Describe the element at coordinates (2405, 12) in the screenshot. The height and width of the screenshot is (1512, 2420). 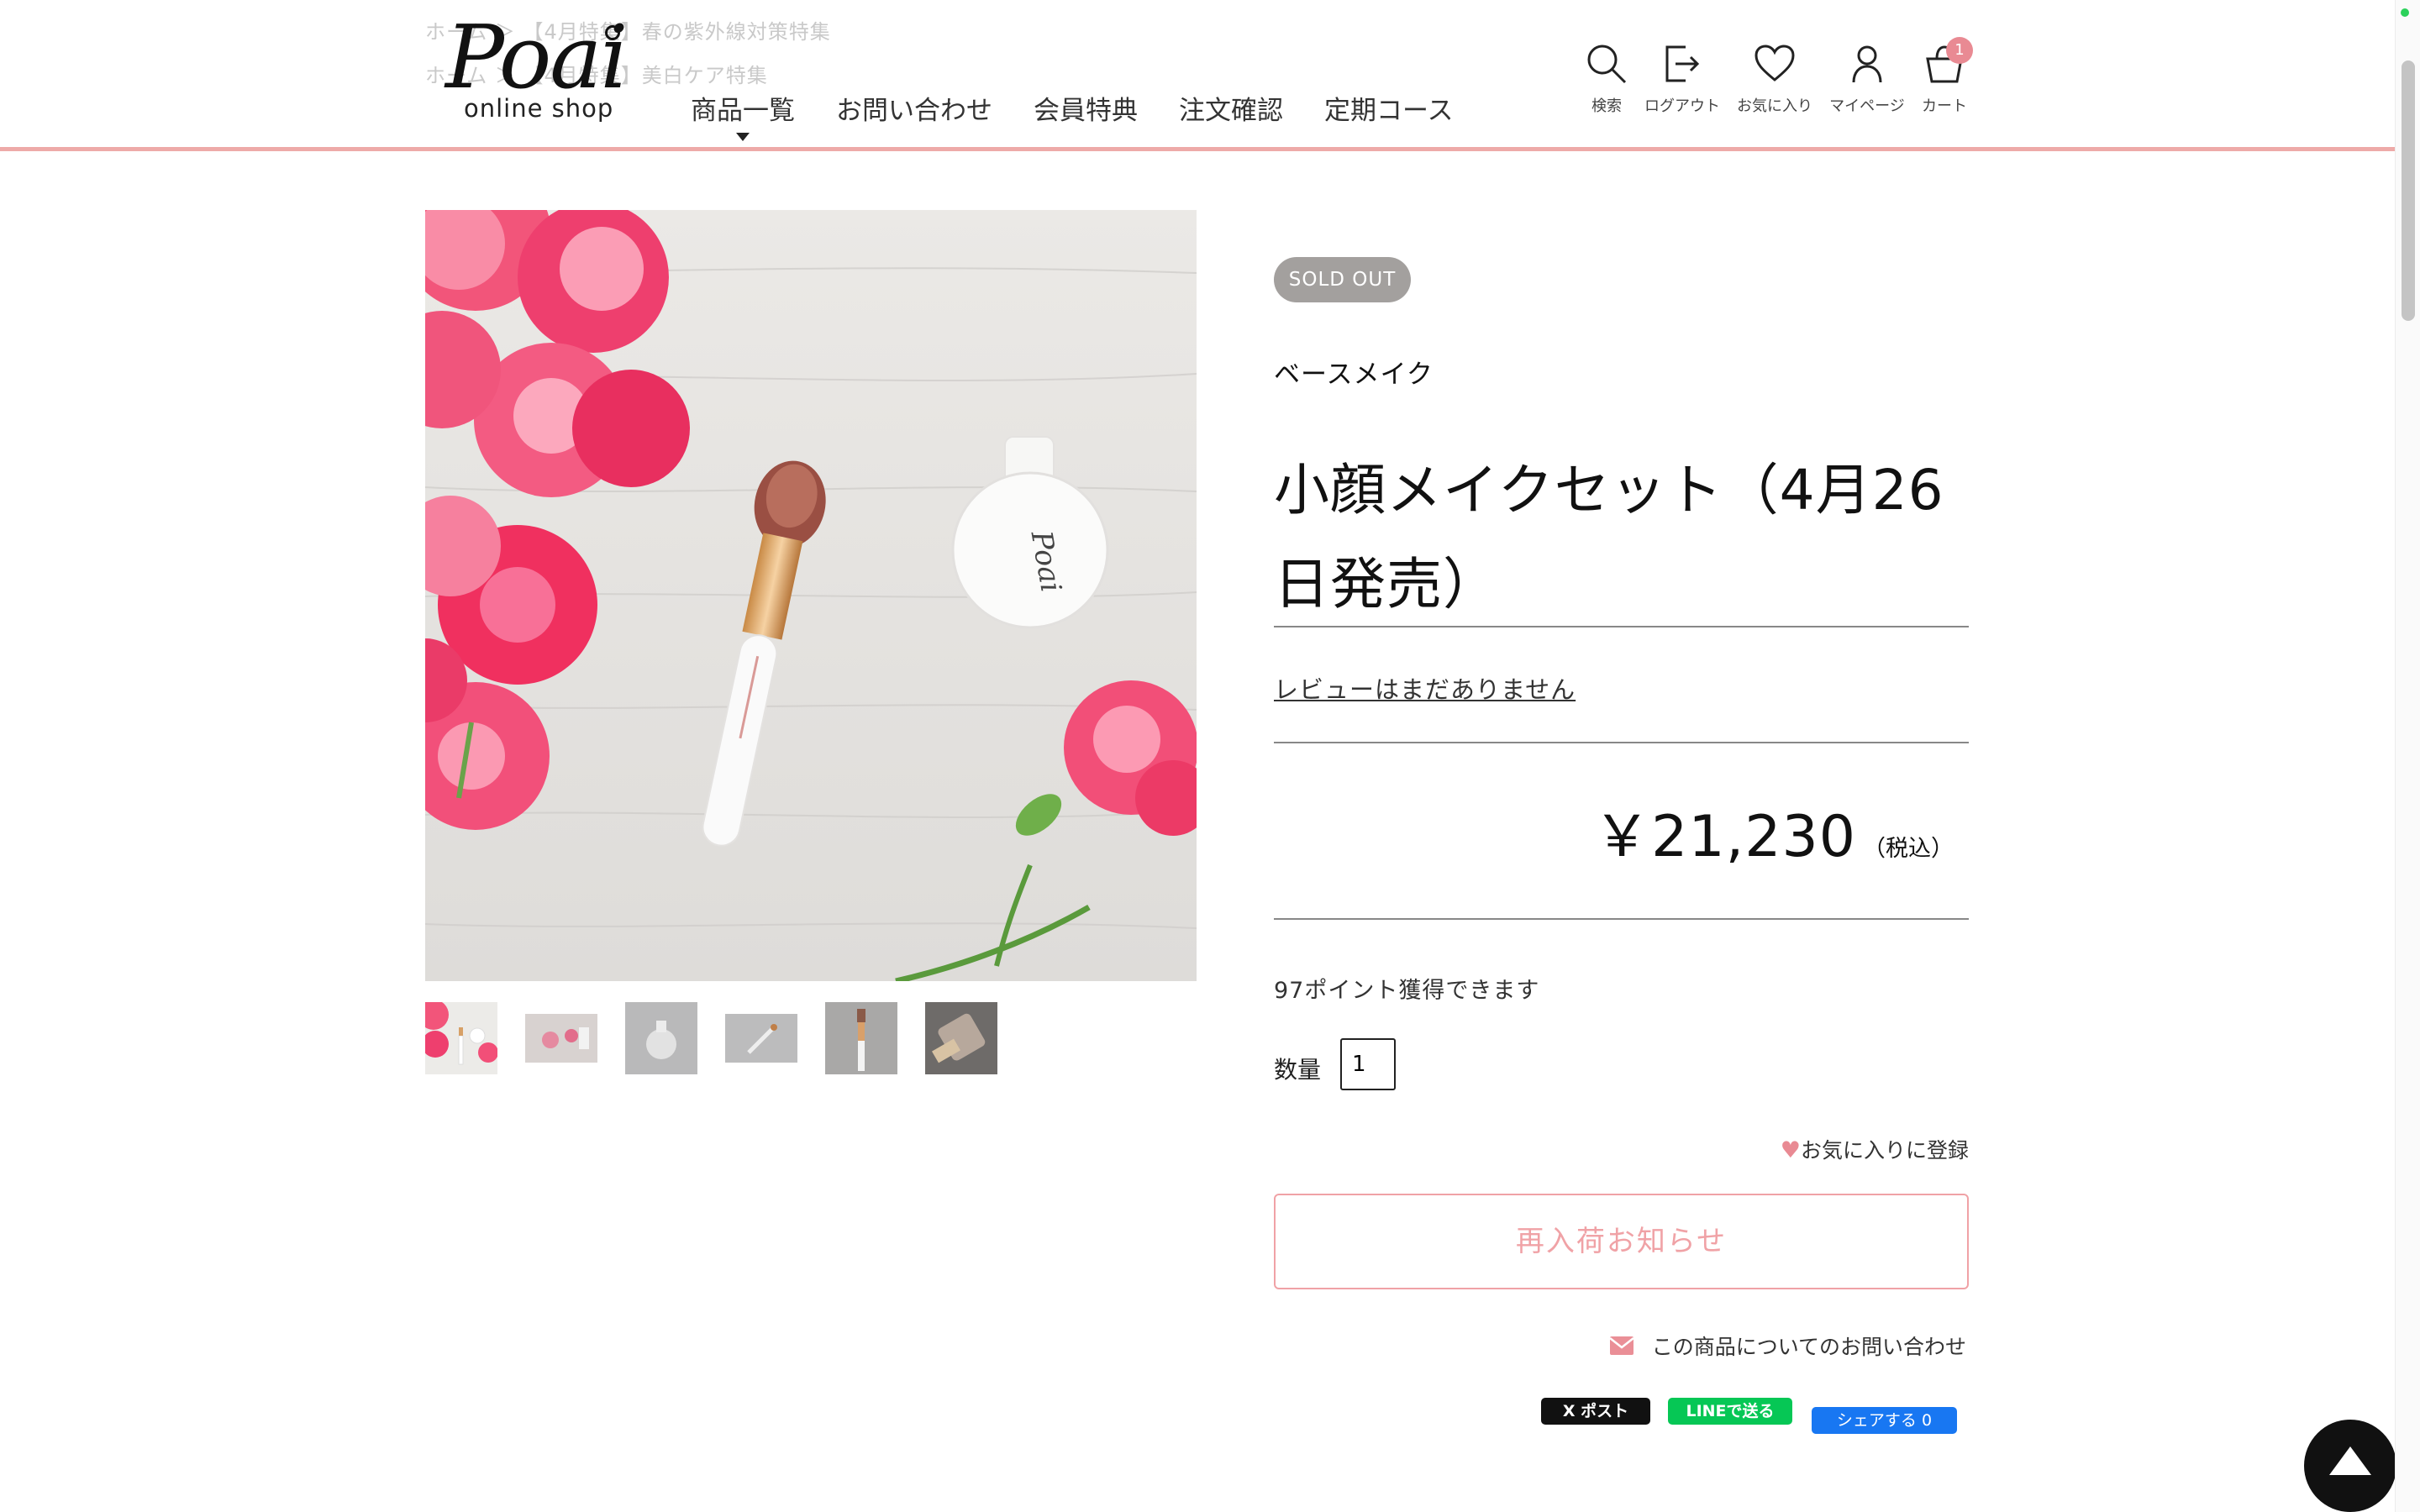
I see `status-indicator` at that location.